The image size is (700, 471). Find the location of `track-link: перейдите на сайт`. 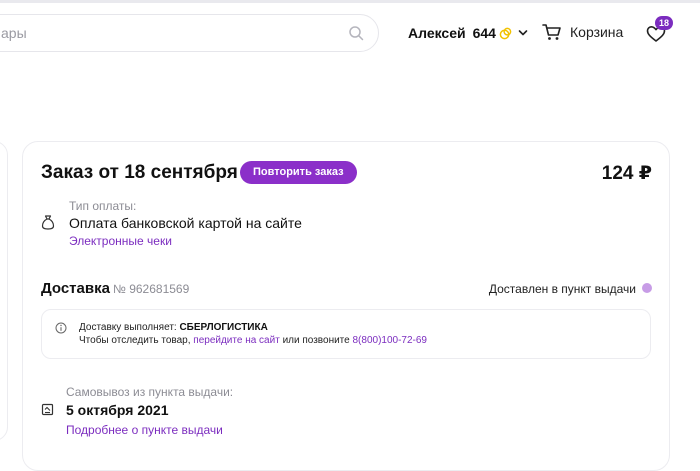

track-link: перейдите на сайт is located at coordinates (236, 340).